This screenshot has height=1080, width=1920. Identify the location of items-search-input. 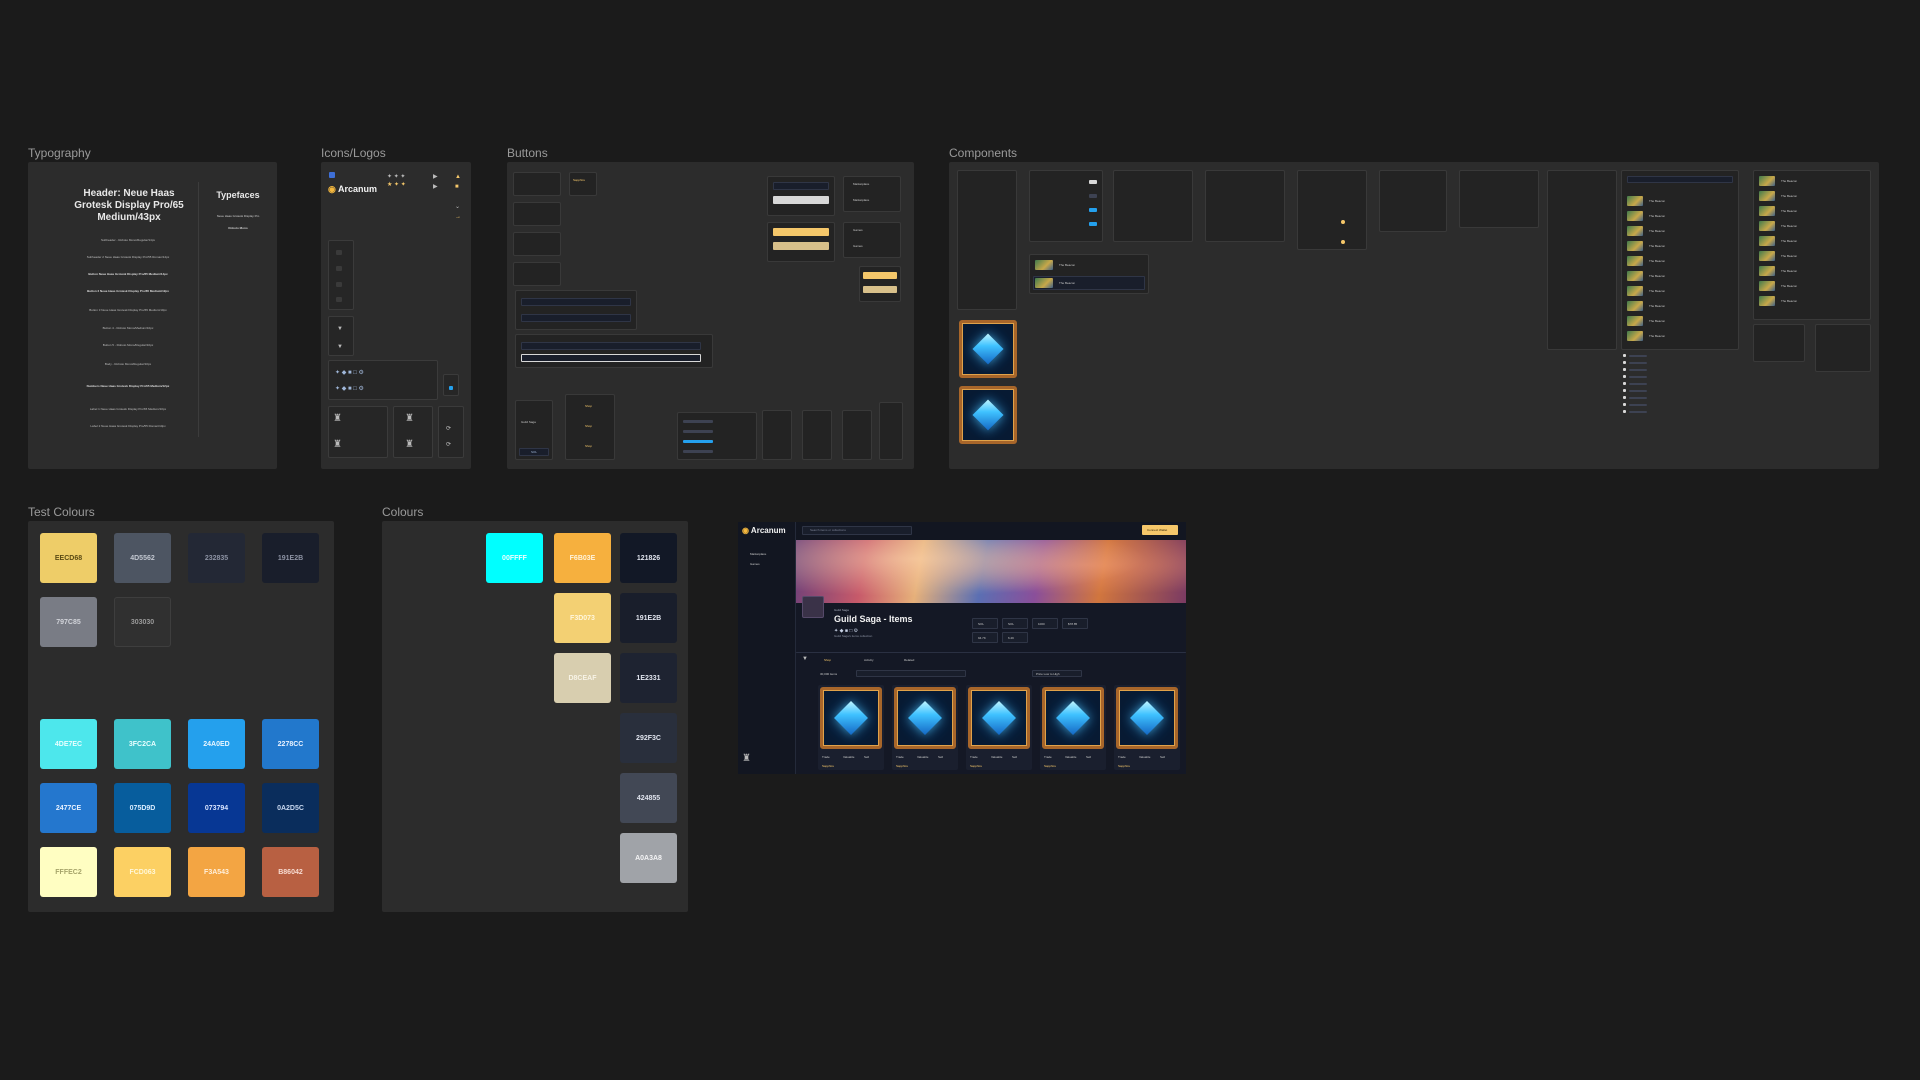
(911, 673).